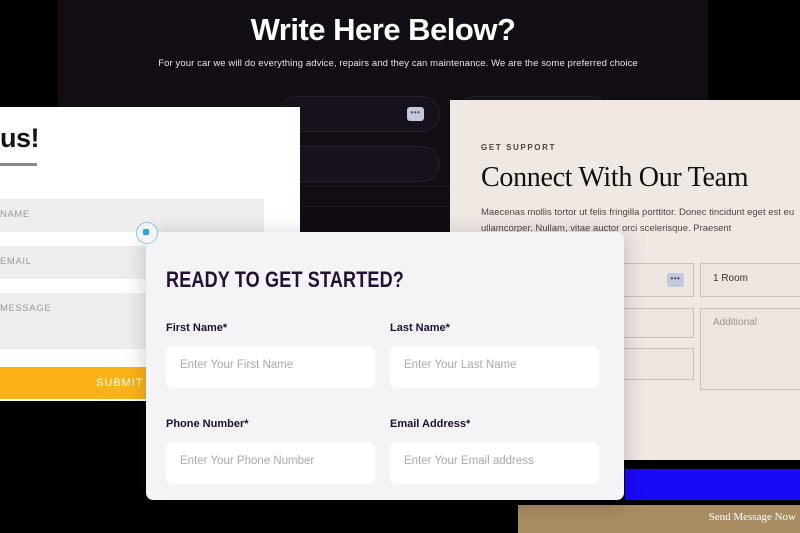 This screenshot has width=800, height=533. What do you see at coordinates (26, 308) in the screenshot?
I see `contact-field-message-label: MESSAGE` at bounding box center [26, 308].